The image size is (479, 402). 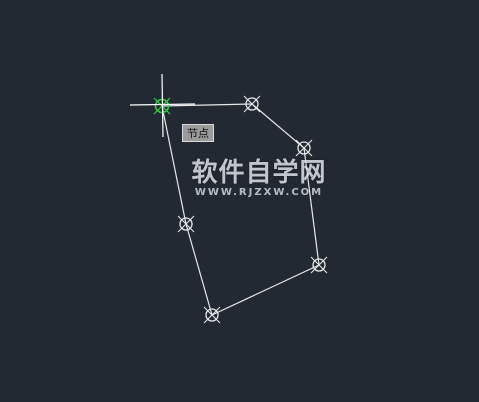 I want to click on node-snap-tooltip: 节点, so click(x=198, y=133).